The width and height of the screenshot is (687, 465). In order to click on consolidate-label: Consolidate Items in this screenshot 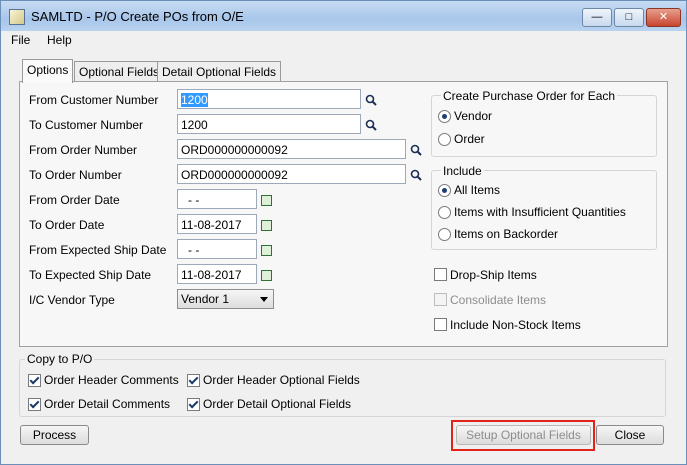, I will do `click(498, 300)`.